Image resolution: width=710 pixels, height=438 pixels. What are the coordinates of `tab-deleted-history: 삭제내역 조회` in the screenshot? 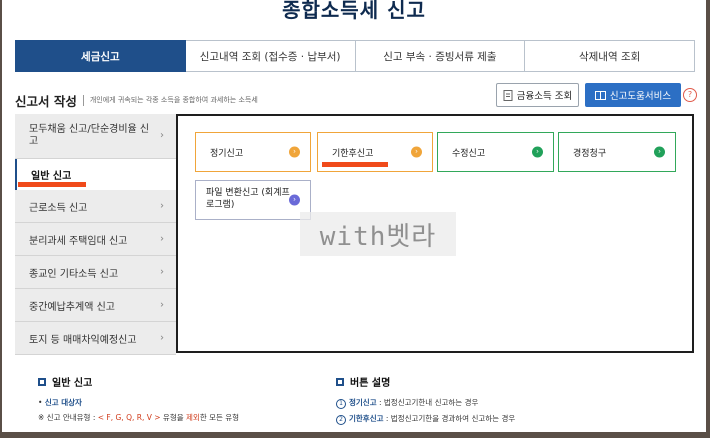 It's located at (610, 56).